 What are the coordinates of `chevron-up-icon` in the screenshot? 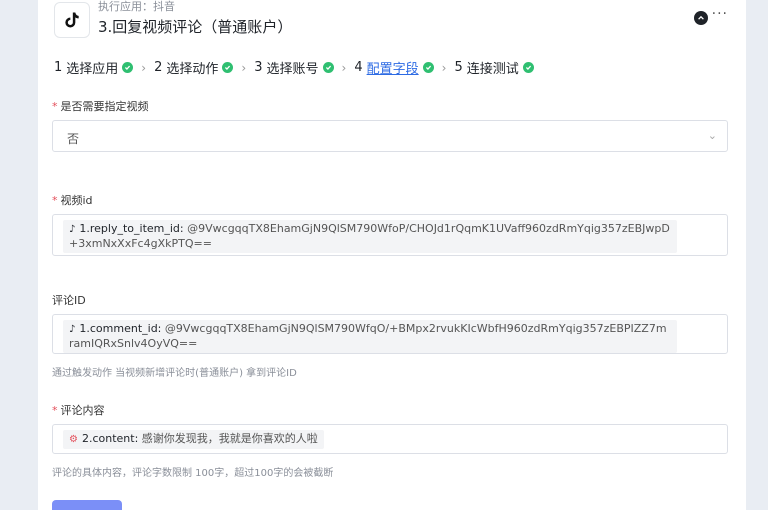 It's located at (701, 18).